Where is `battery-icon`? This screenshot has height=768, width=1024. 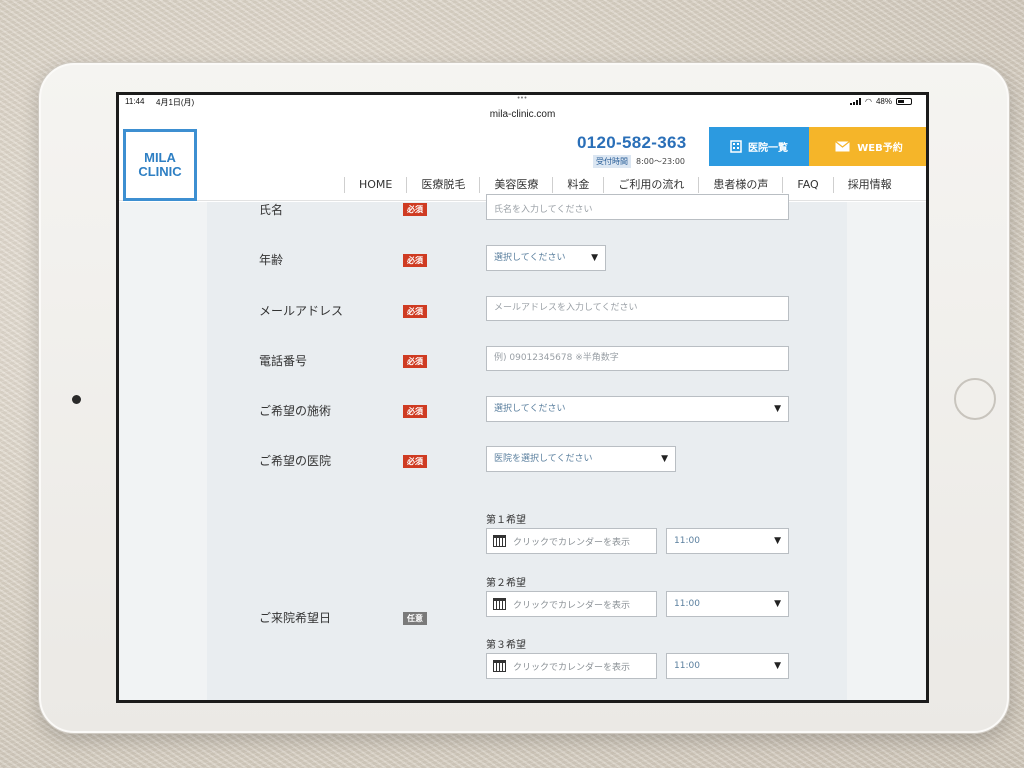 battery-icon is located at coordinates (904, 101).